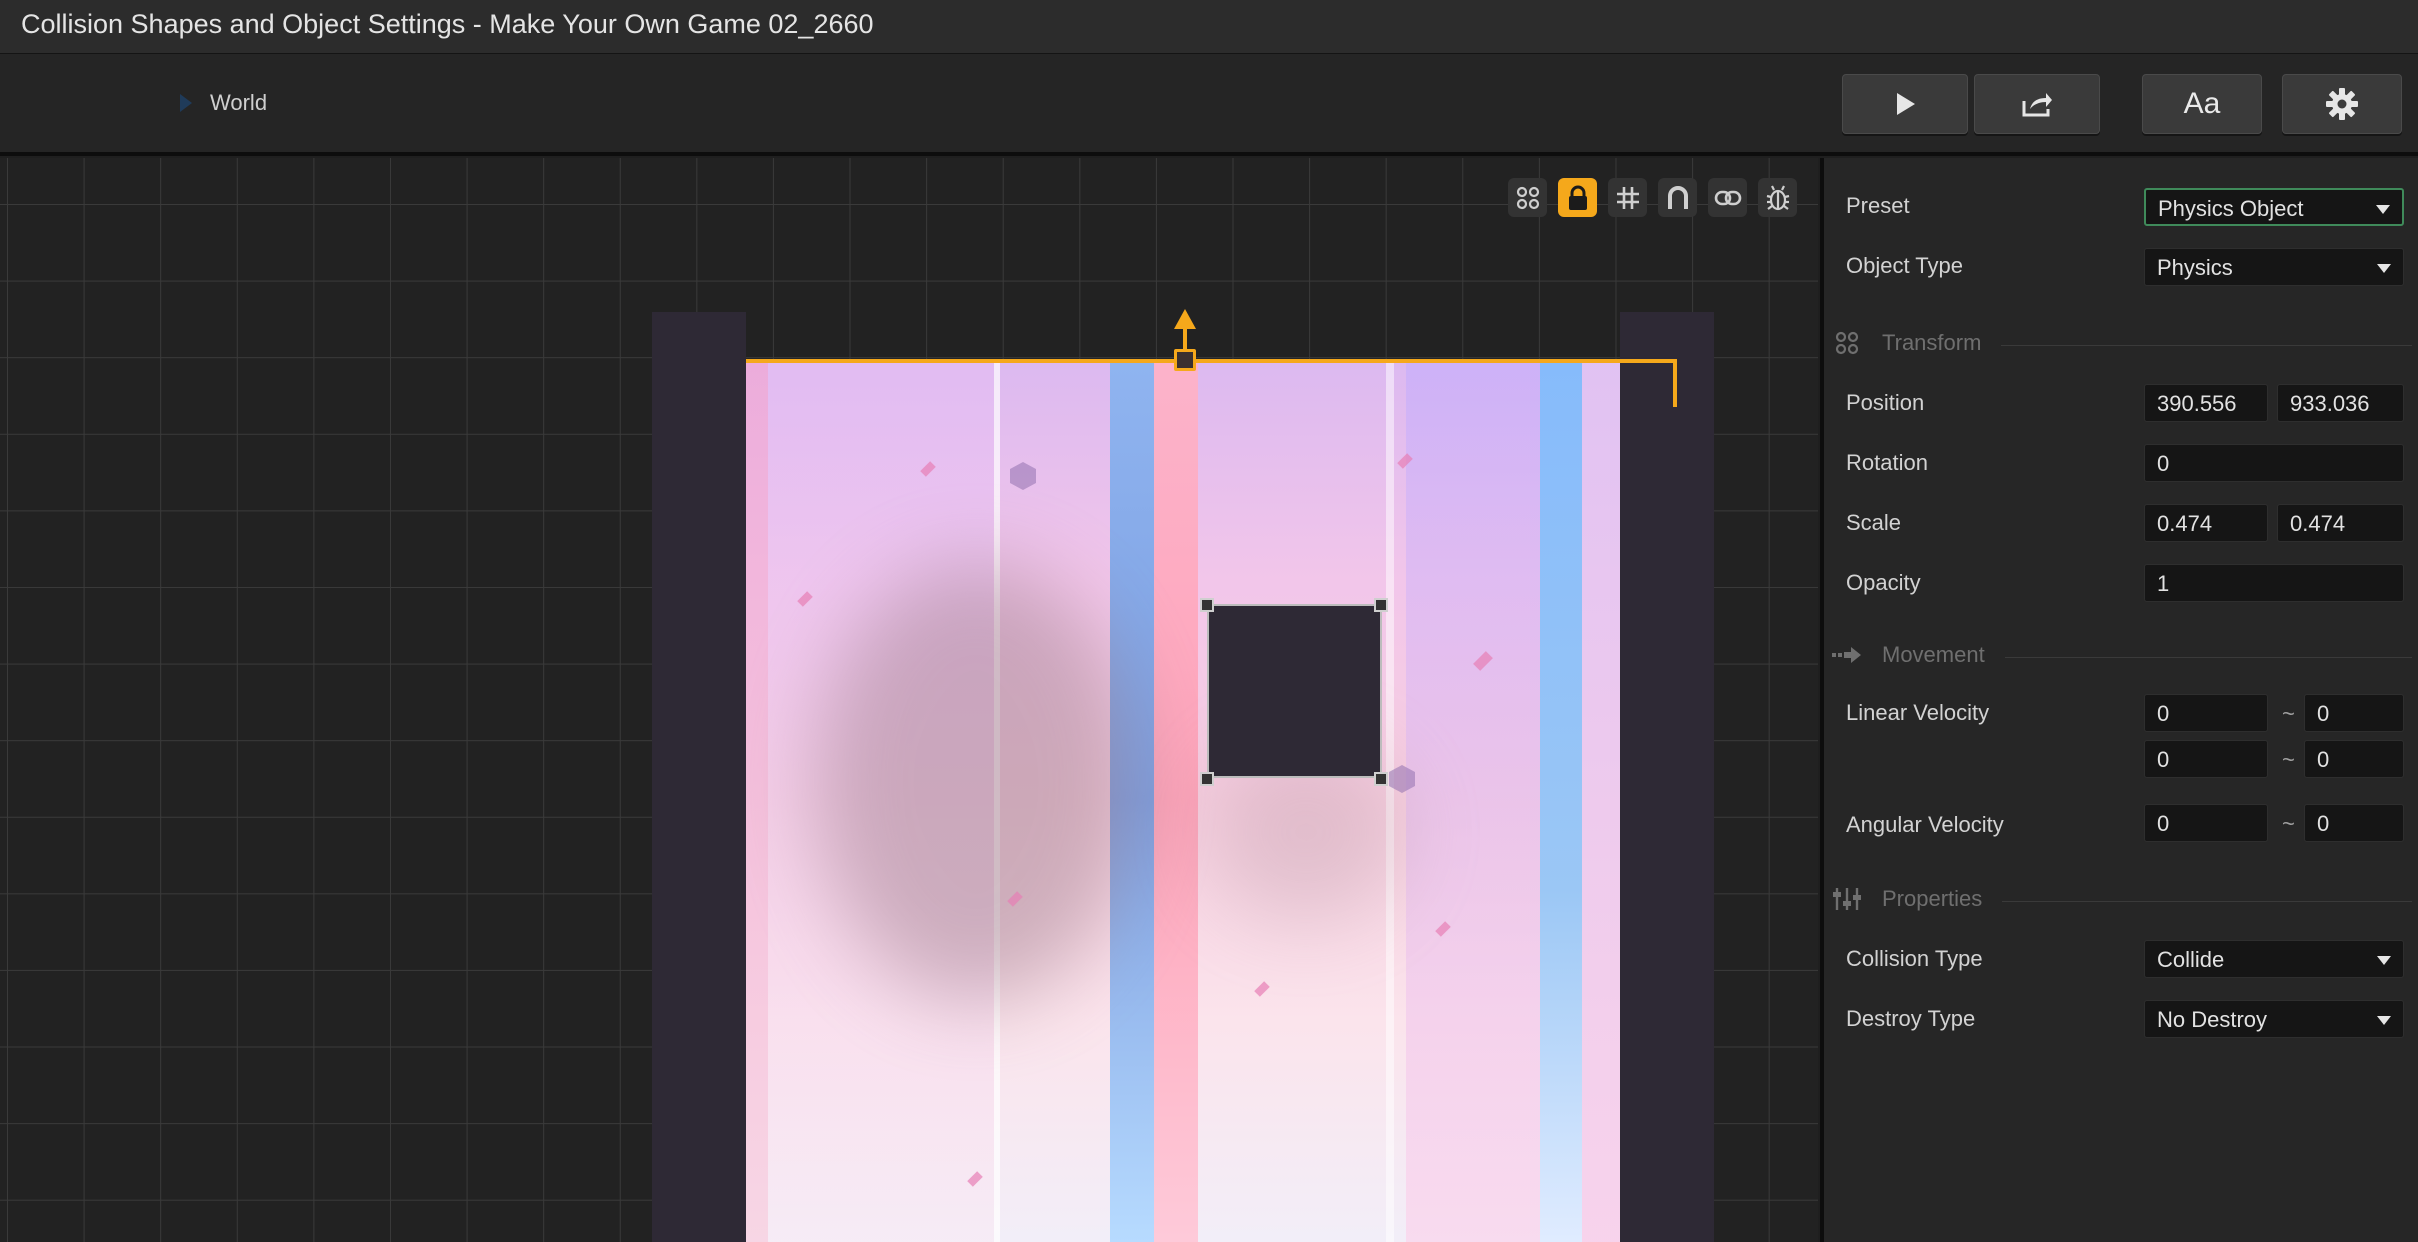 This screenshot has width=2418, height=1242. What do you see at coordinates (1847, 655) in the screenshot?
I see `movement-arrow-icon` at bounding box center [1847, 655].